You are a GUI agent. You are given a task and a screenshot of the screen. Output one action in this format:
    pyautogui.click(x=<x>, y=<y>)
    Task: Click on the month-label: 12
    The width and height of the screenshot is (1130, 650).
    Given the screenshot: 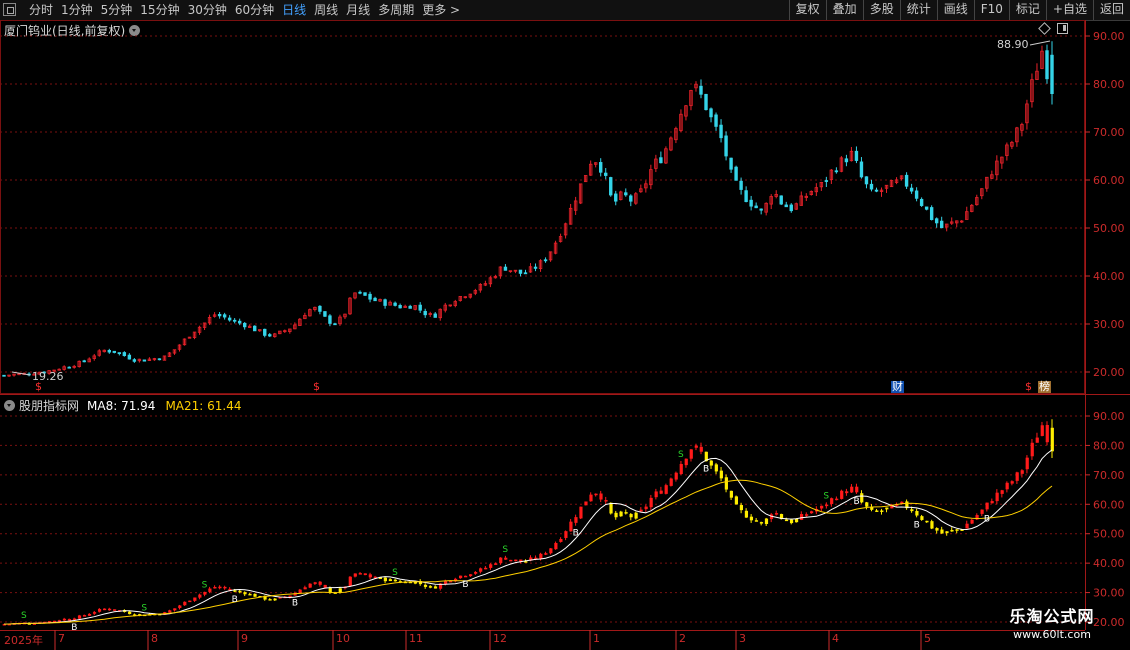 What is the action you would take?
    pyautogui.click(x=500, y=638)
    